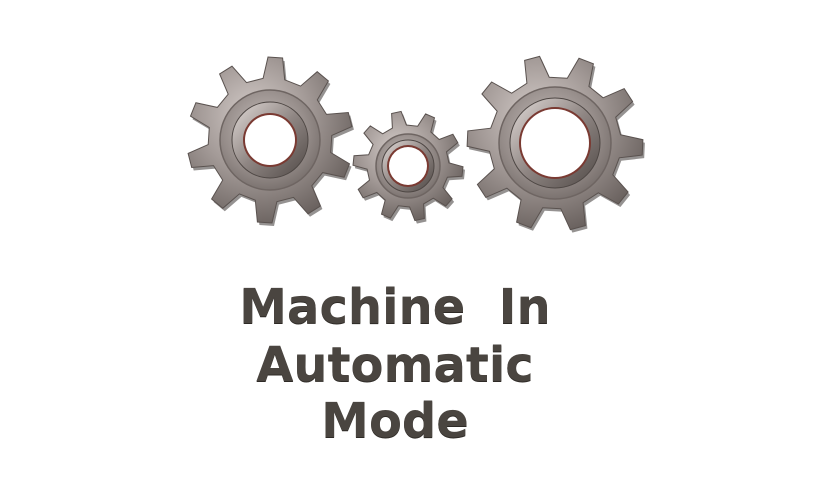 The image size is (831, 495). I want to click on status-line-1: Machine In, so click(395, 307).